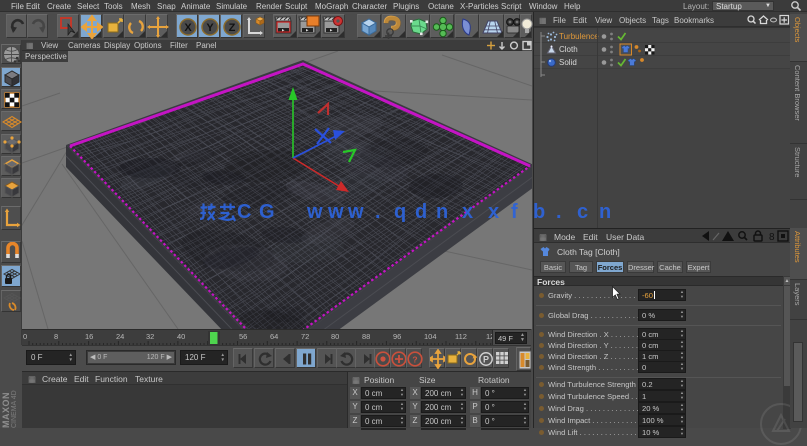 The image size is (807, 446). Describe the element at coordinates (181, 336) in the screenshot. I see `svg-text: 40` at that location.